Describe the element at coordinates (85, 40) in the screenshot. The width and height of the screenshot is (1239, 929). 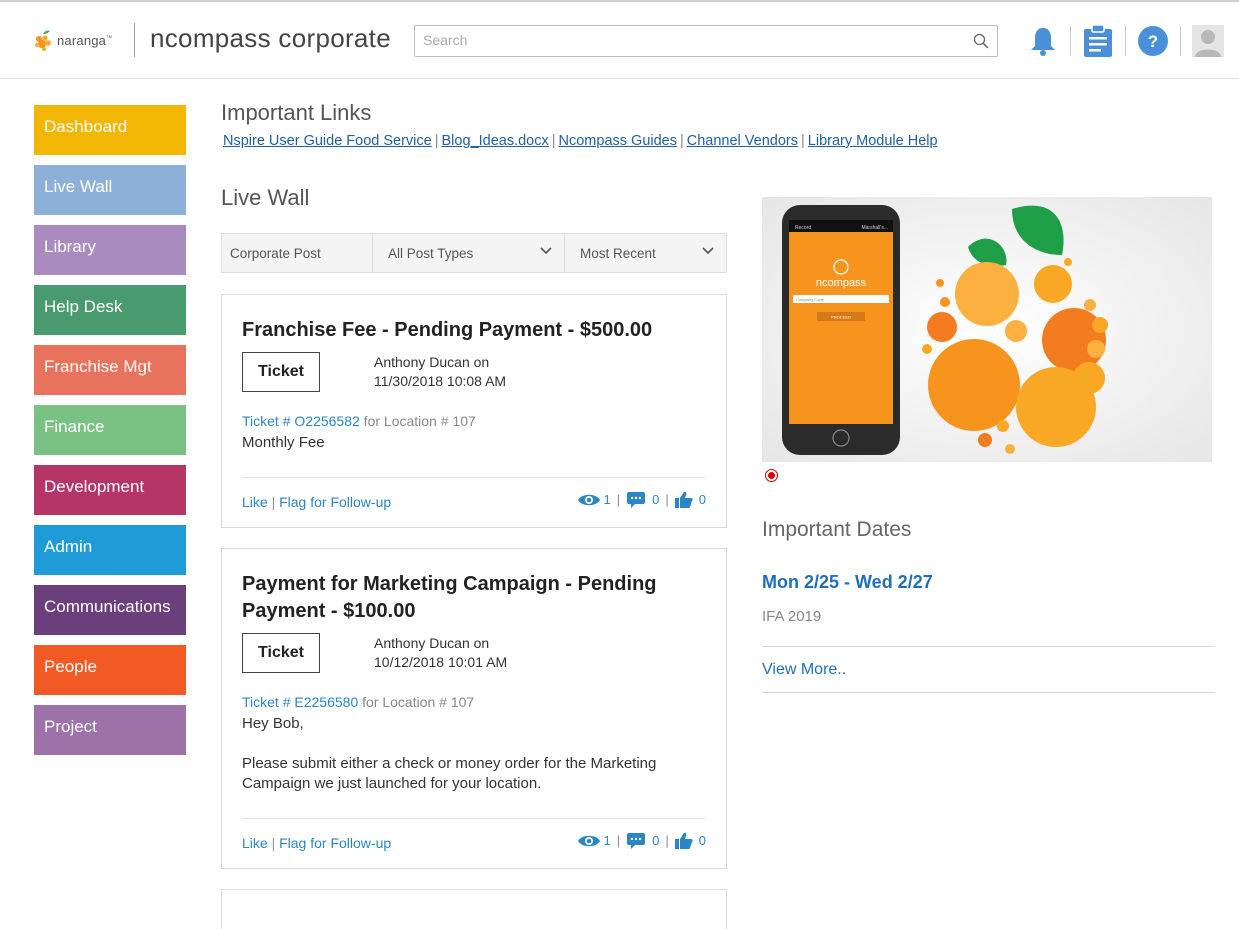
I see `logo-text: naranga™` at that location.